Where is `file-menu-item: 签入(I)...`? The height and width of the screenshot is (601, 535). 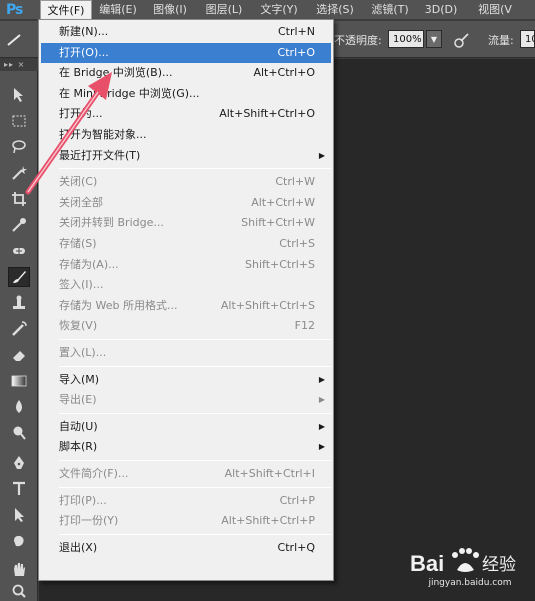 file-menu-item: 签入(I)... is located at coordinates (186, 285).